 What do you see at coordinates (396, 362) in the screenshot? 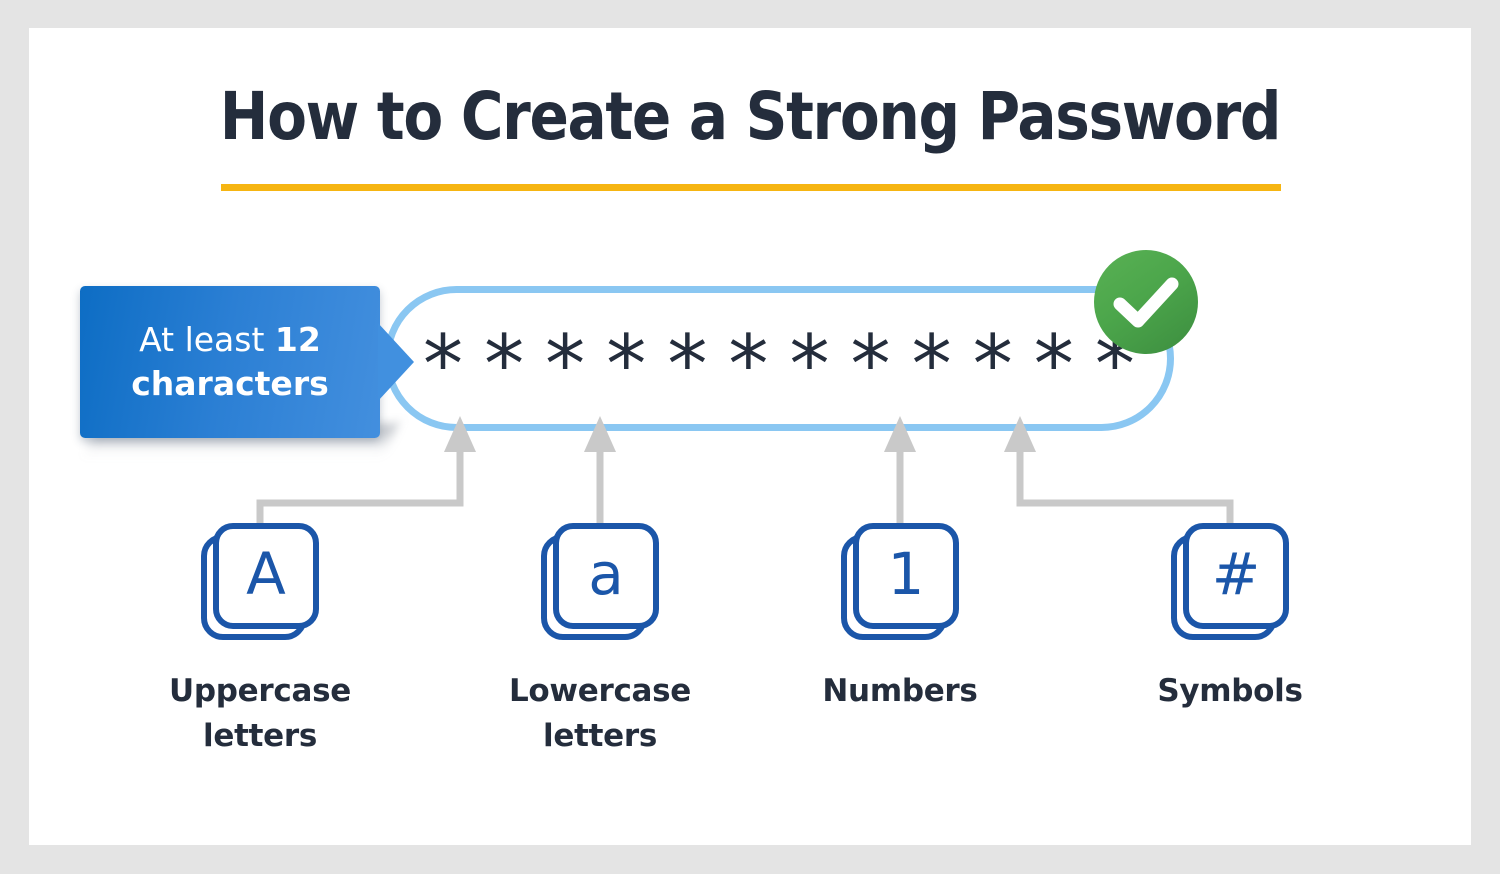
I see `callout-pointer` at bounding box center [396, 362].